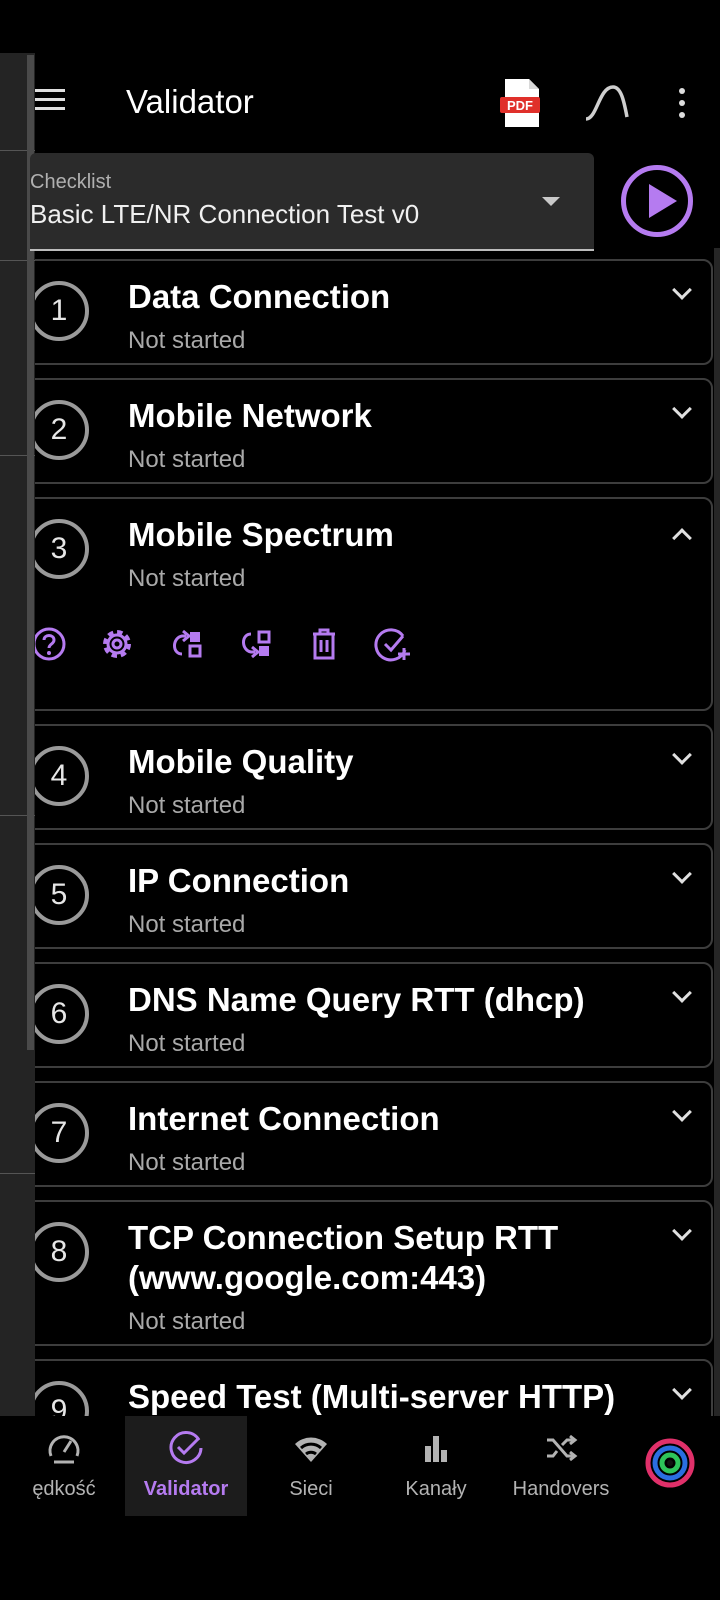 This screenshot has width=720, height=1600. What do you see at coordinates (284, 1118) in the screenshot?
I see `test-title: Internet Connection` at bounding box center [284, 1118].